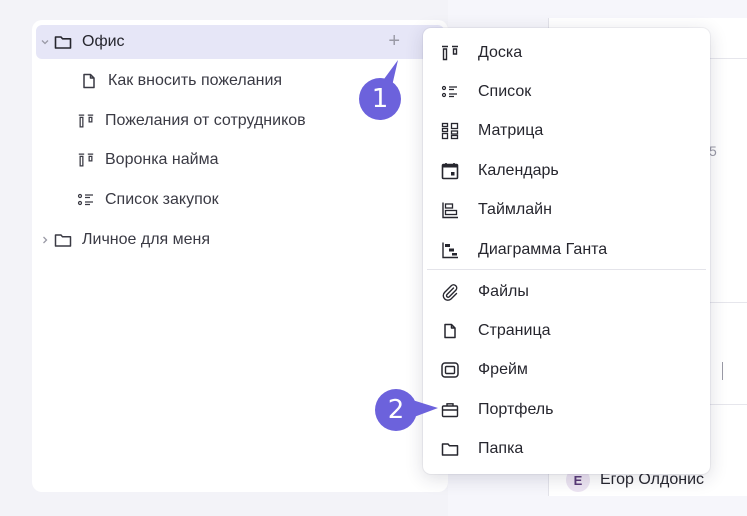 The width and height of the screenshot is (747, 516). I want to click on sidebar-item-list: Список закупок, so click(148, 200).